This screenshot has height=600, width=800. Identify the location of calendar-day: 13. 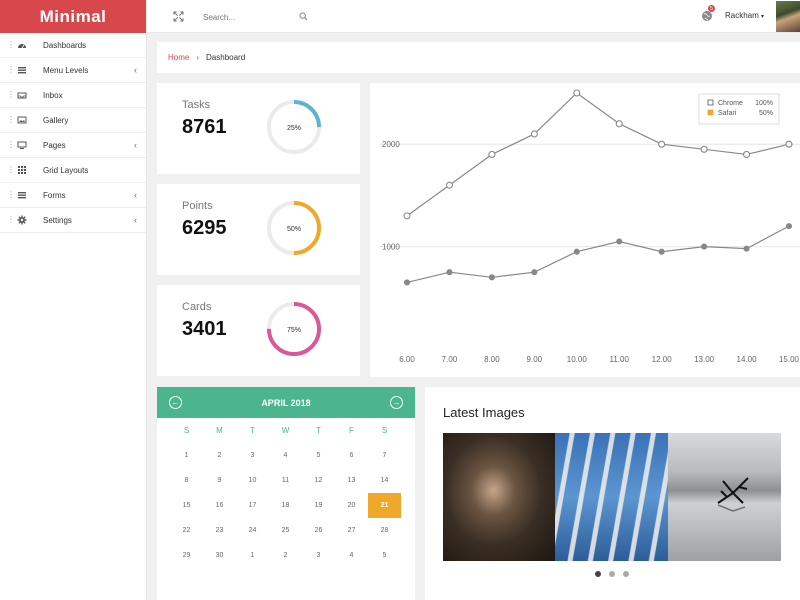
(351, 480).